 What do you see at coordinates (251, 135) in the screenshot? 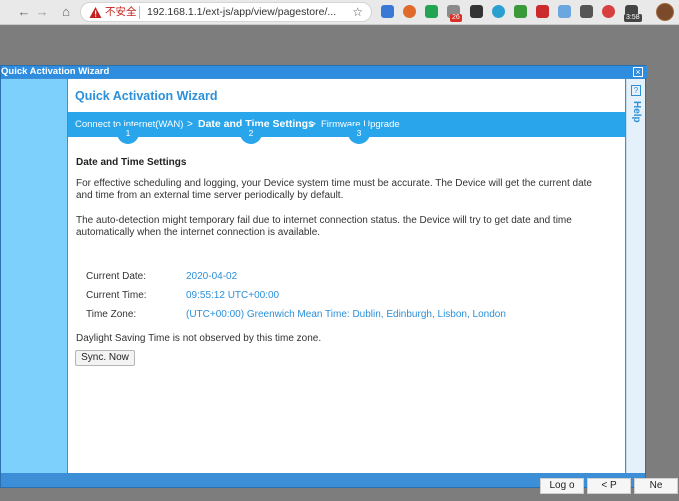
I see `step-number-2: 2` at bounding box center [251, 135].